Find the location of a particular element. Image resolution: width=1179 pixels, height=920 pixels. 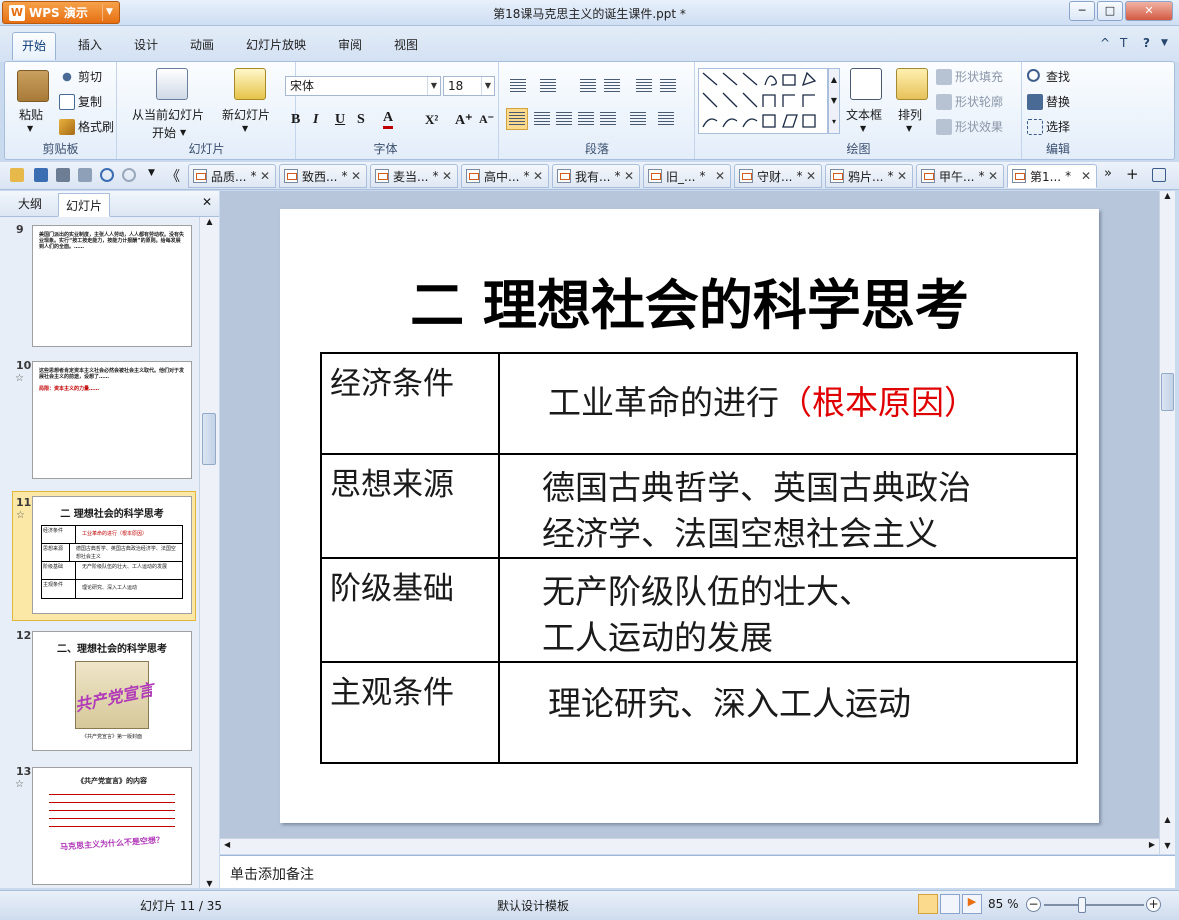

table-cell-key: 经济条件 is located at coordinates (410, 403).